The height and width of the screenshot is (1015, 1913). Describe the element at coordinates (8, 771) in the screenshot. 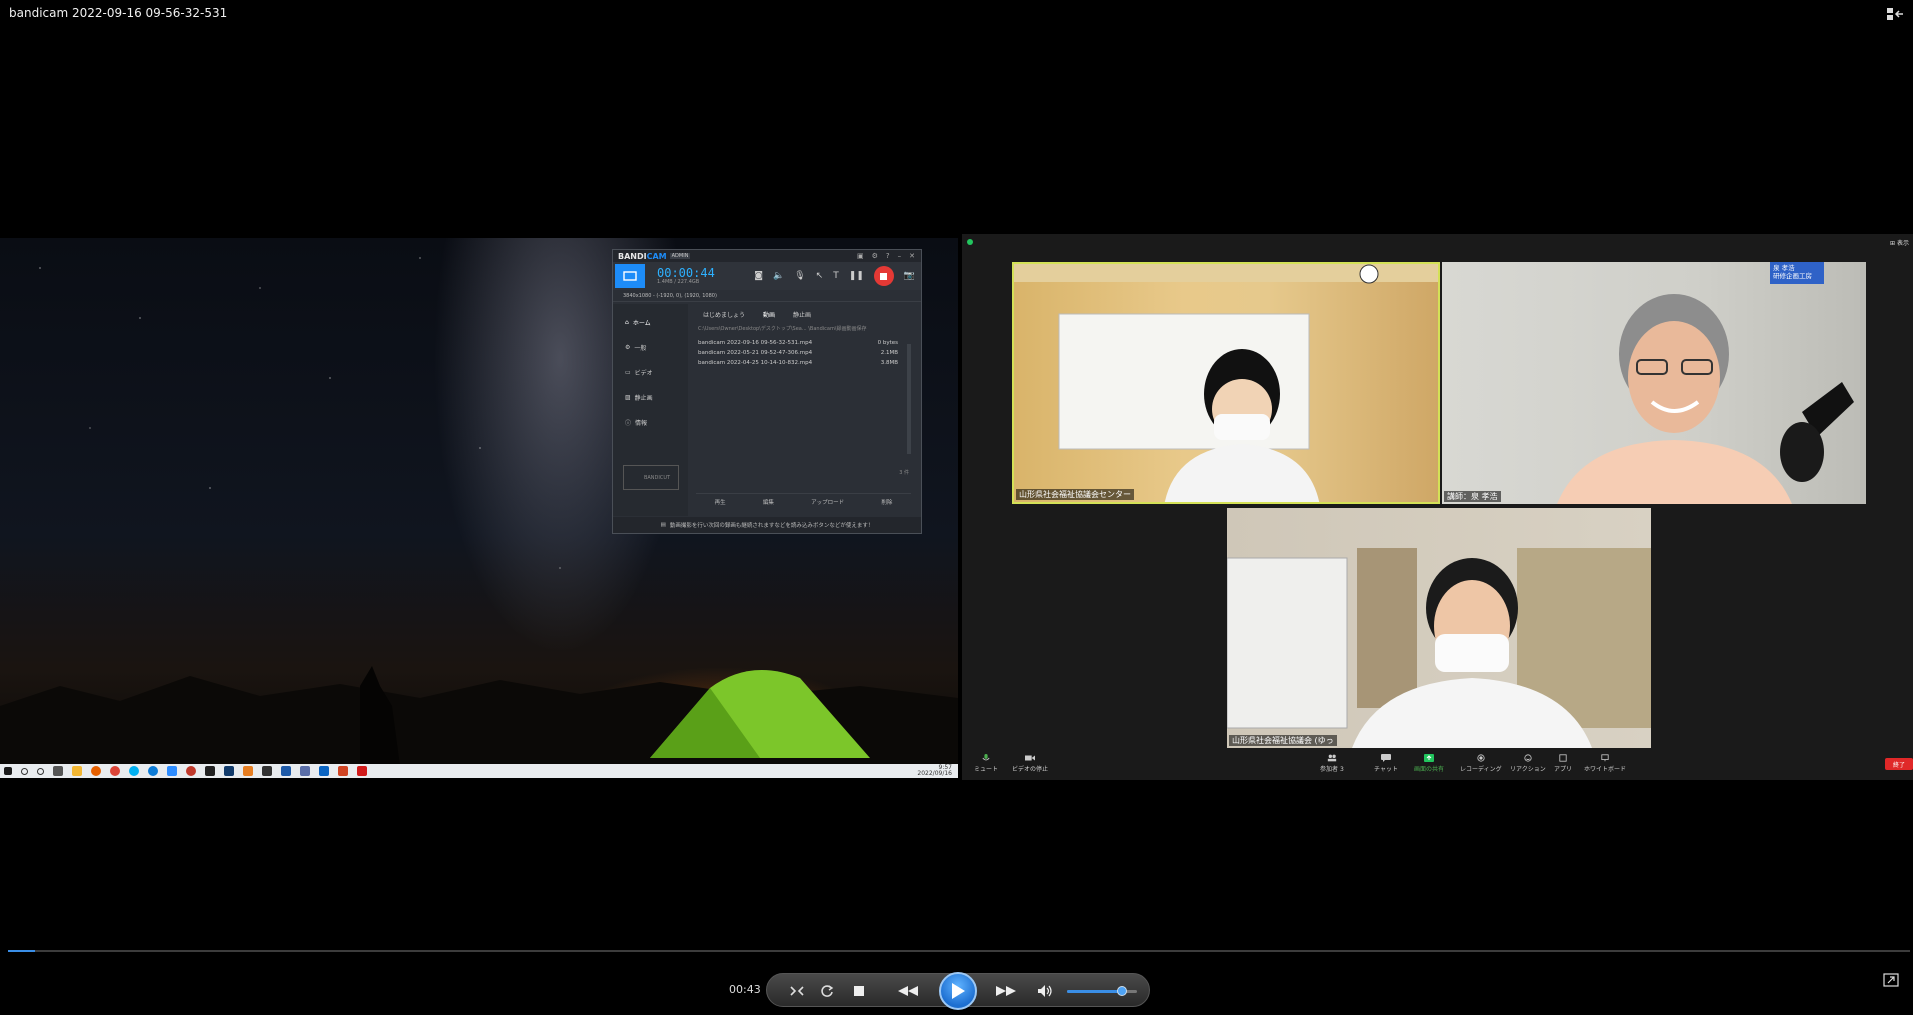

I see `windows-start-icon` at that location.